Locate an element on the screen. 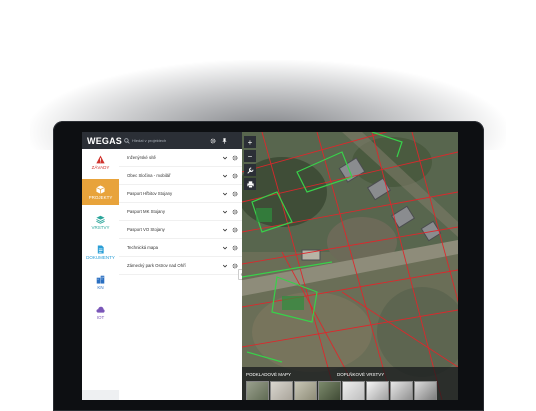 This screenshot has height=411, width=536. pin-icon is located at coordinates (224, 140).